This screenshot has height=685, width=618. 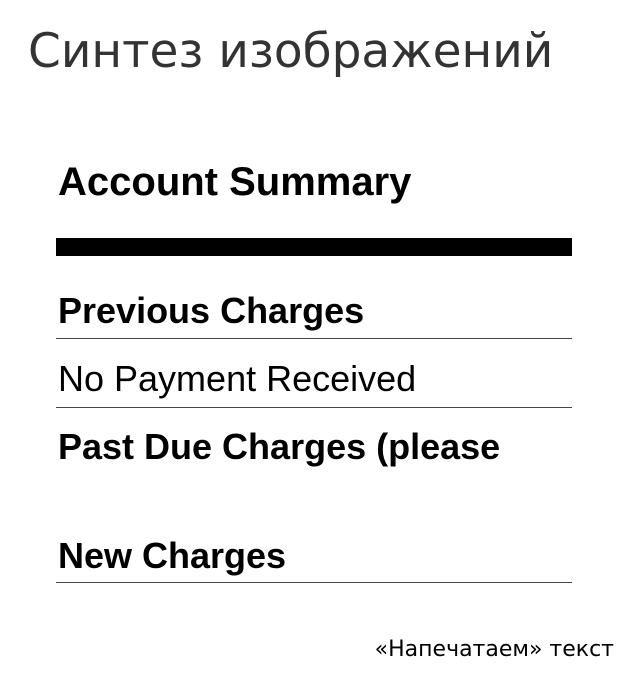 What do you see at coordinates (211, 310) in the screenshot?
I see `row-previous-charges: Previous Charges` at bounding box center [211, 310].